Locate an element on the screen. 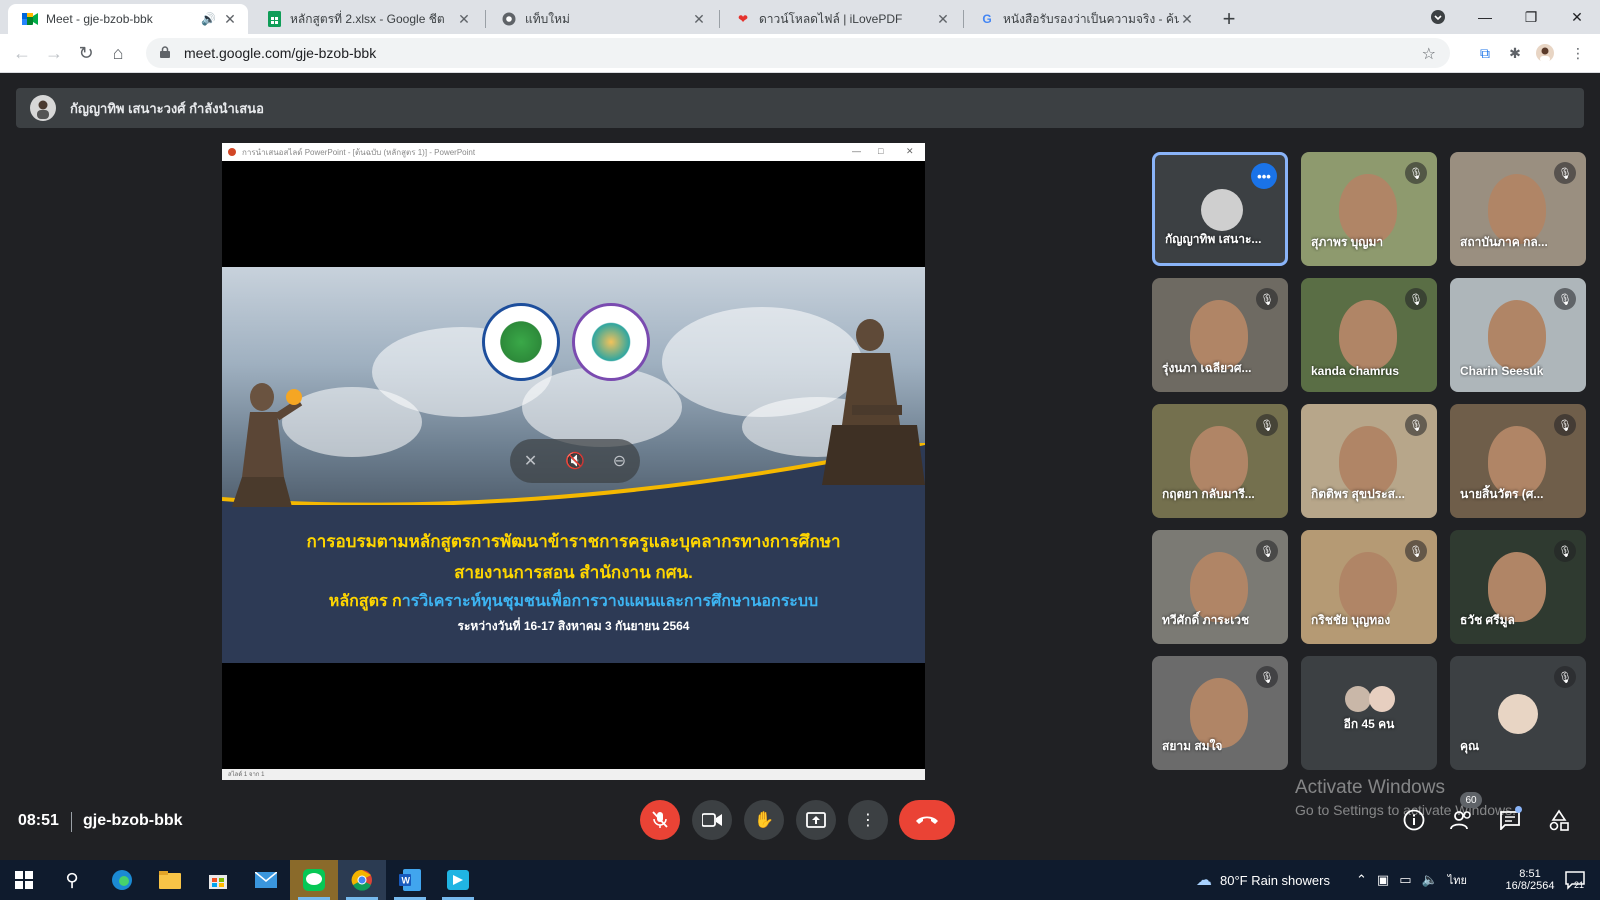  presentation-hover-controls: ✕ 🔇 ⊖ is located at coordinates (575, 461).